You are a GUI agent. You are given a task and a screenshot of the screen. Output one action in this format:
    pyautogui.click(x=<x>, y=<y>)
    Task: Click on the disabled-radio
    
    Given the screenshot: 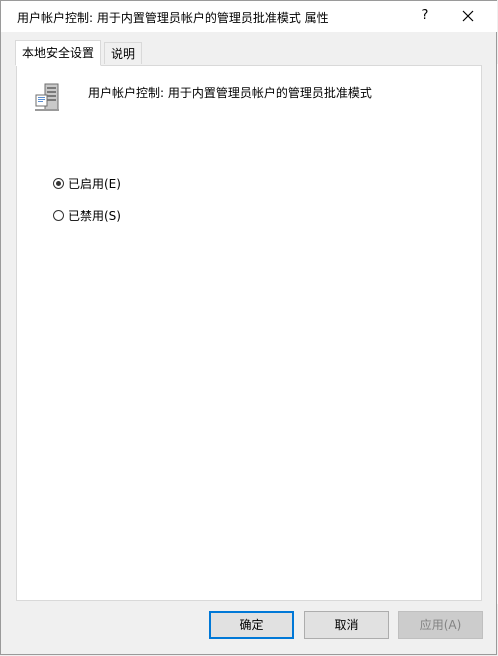 What is the action you would take?
    pyautogui.click(x=58, y=215)
    